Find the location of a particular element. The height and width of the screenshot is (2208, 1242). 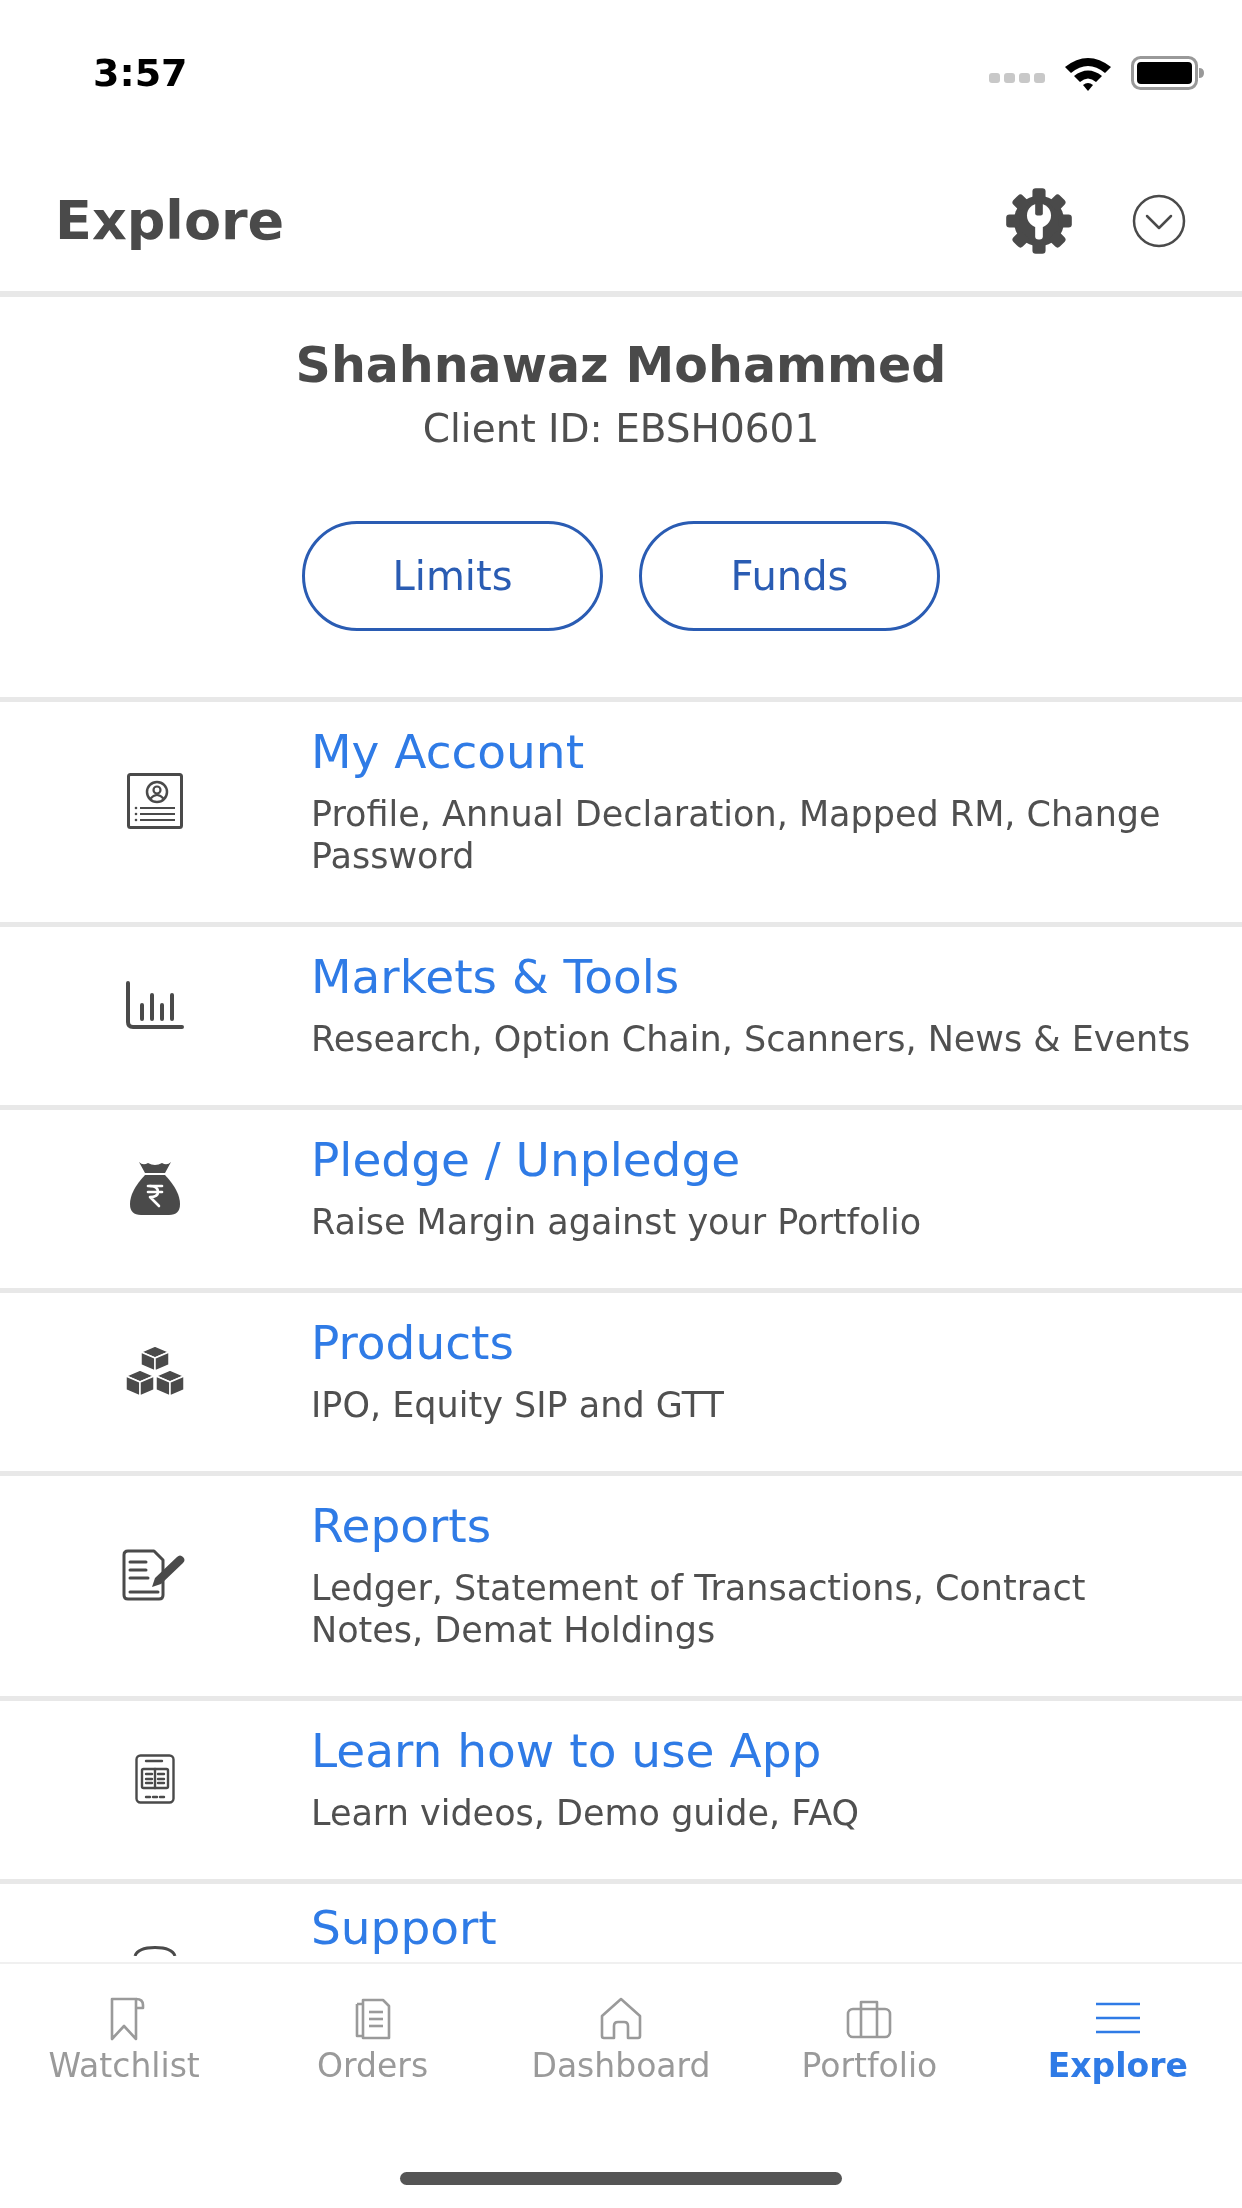

tablet-book-icon is located at coordinates (154, 1778).